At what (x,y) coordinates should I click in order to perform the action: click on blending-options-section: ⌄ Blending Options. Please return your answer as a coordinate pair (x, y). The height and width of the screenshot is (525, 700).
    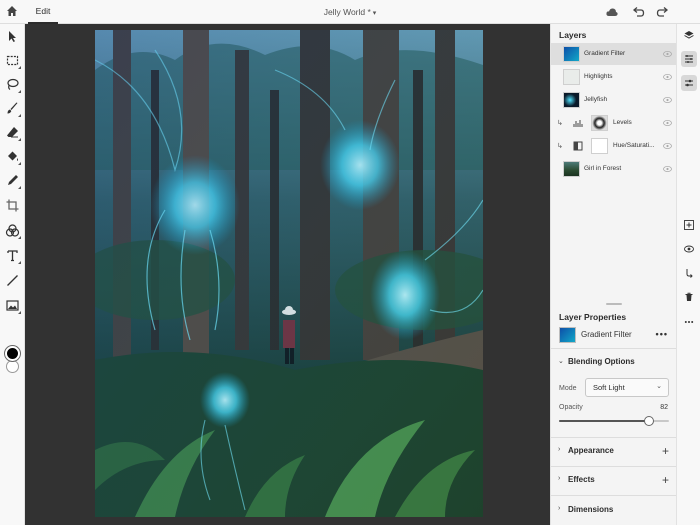
    Looking at the image, I should click on (614, 362).